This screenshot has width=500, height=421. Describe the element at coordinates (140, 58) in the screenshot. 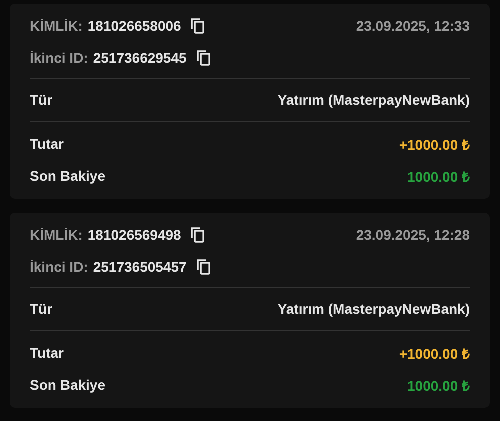

I see `id-value: 251736629545` at that location.